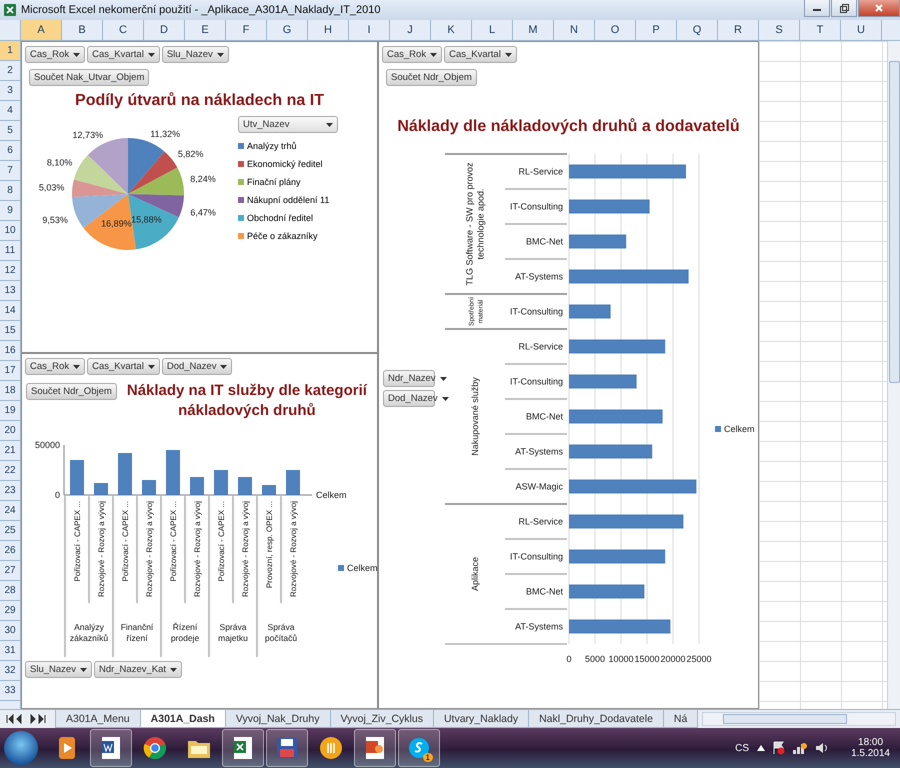 The image size is (900, 768). I want to click on row-header: 15, so click(10, 331).